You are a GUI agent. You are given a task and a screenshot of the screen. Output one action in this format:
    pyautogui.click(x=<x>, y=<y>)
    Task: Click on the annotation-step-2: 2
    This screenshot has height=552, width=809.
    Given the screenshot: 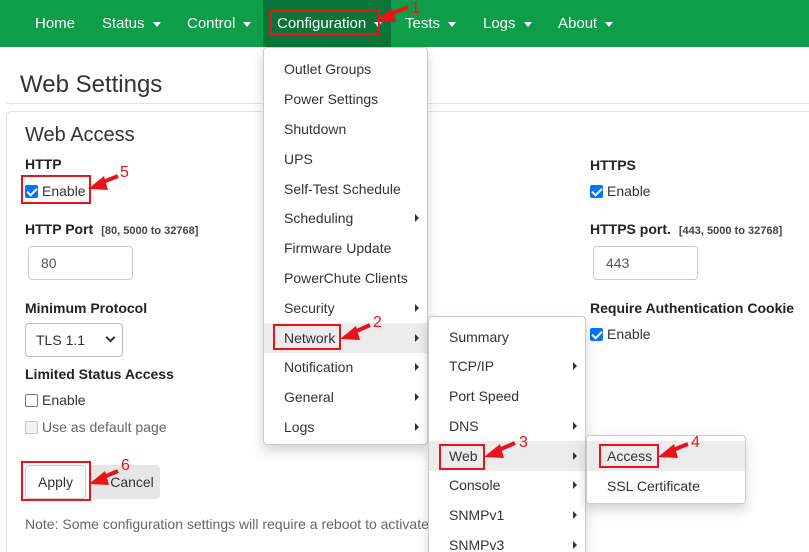 What is the action you would take?
    pyautogui.click(x=377, y=322)
    